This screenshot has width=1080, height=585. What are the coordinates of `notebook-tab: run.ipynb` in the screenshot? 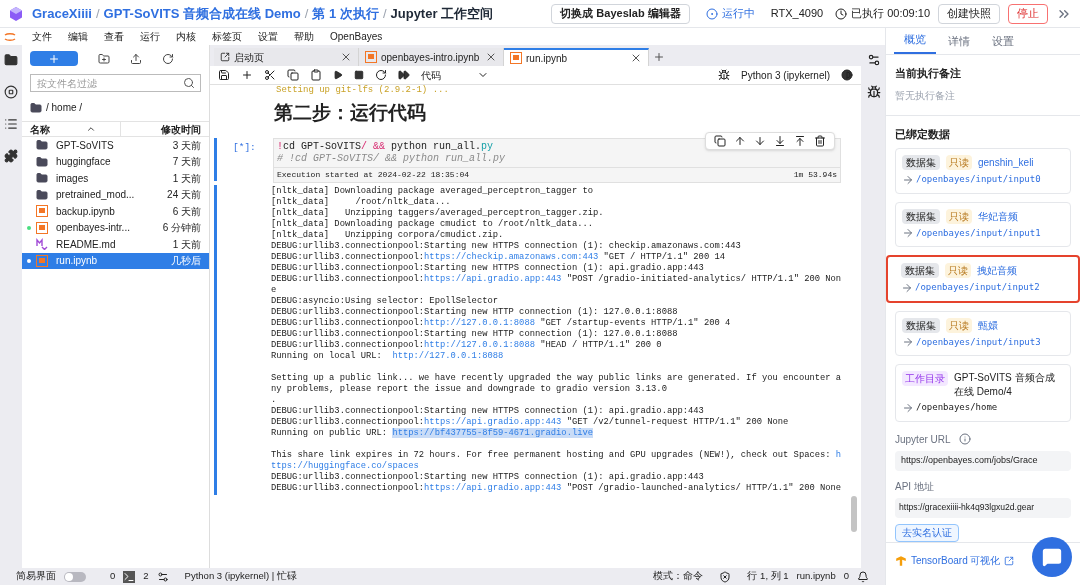 It's located at (576, 57).